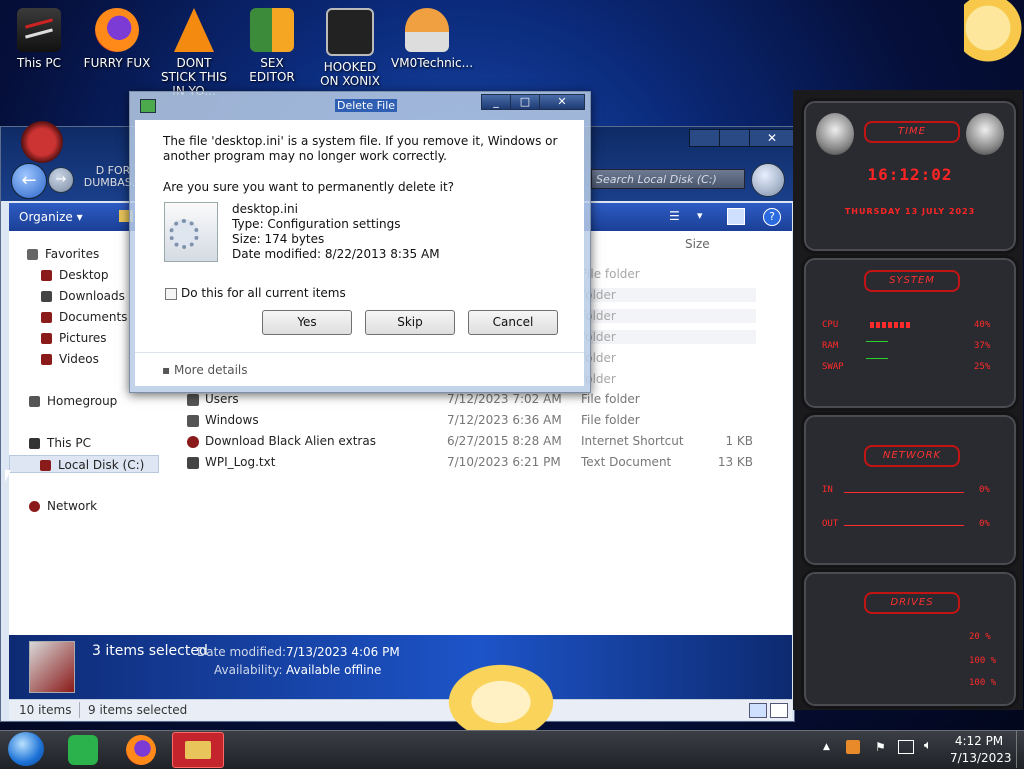 This screenshot has width=1024, height=769. I want to click on selection-files-icon, so click(52, 667).